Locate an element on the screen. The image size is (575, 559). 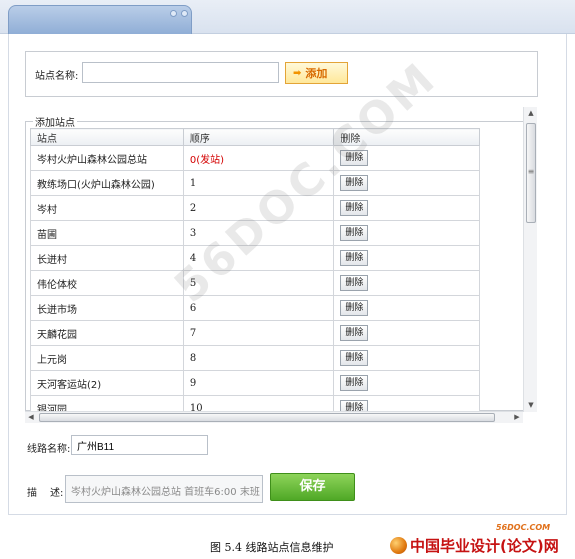
scroll-right-icon: ▶ is located at coordinates (517, 417).